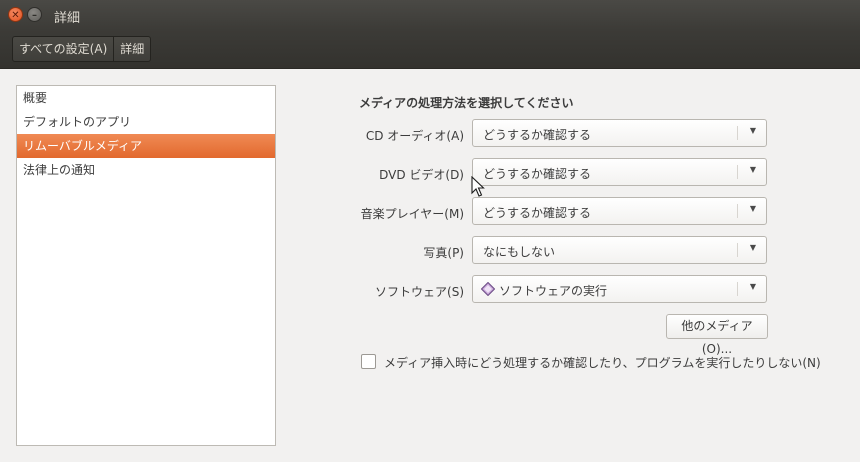 The width and height of the screenshot is (860, 462). Describe the element at coordinates (421, 175) in the screenshot. I see `dvd-video-label: DVD ビデオ(D)` at that location.